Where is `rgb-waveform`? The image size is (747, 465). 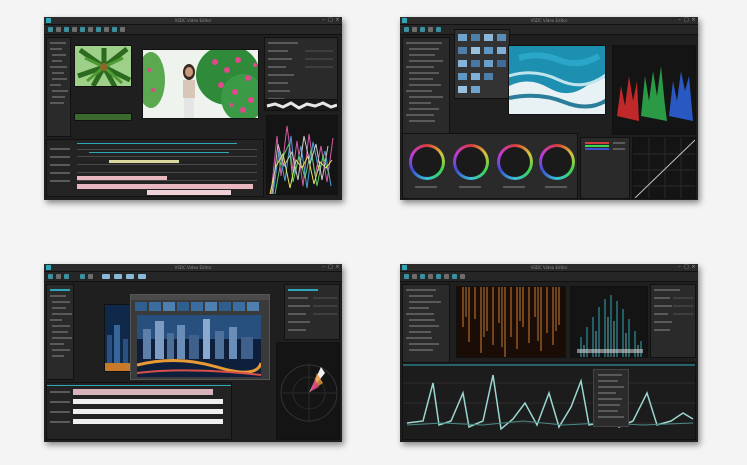
rgb-waveform is located at coordinates (654, 90).